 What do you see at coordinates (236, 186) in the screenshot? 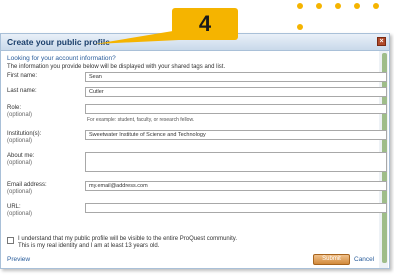
I see `email-field: my.email@address.com` at bounding box center [236, 186].